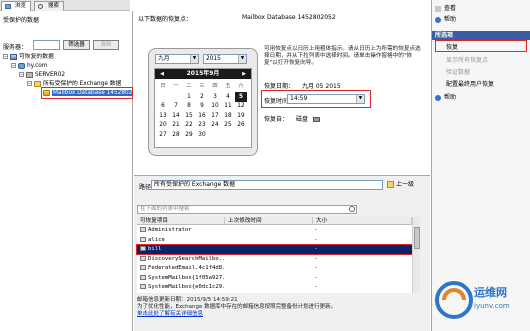  Describe the element at coordinates (163, 106) in the screenshot. I see `calendar-day: 6` at that location.